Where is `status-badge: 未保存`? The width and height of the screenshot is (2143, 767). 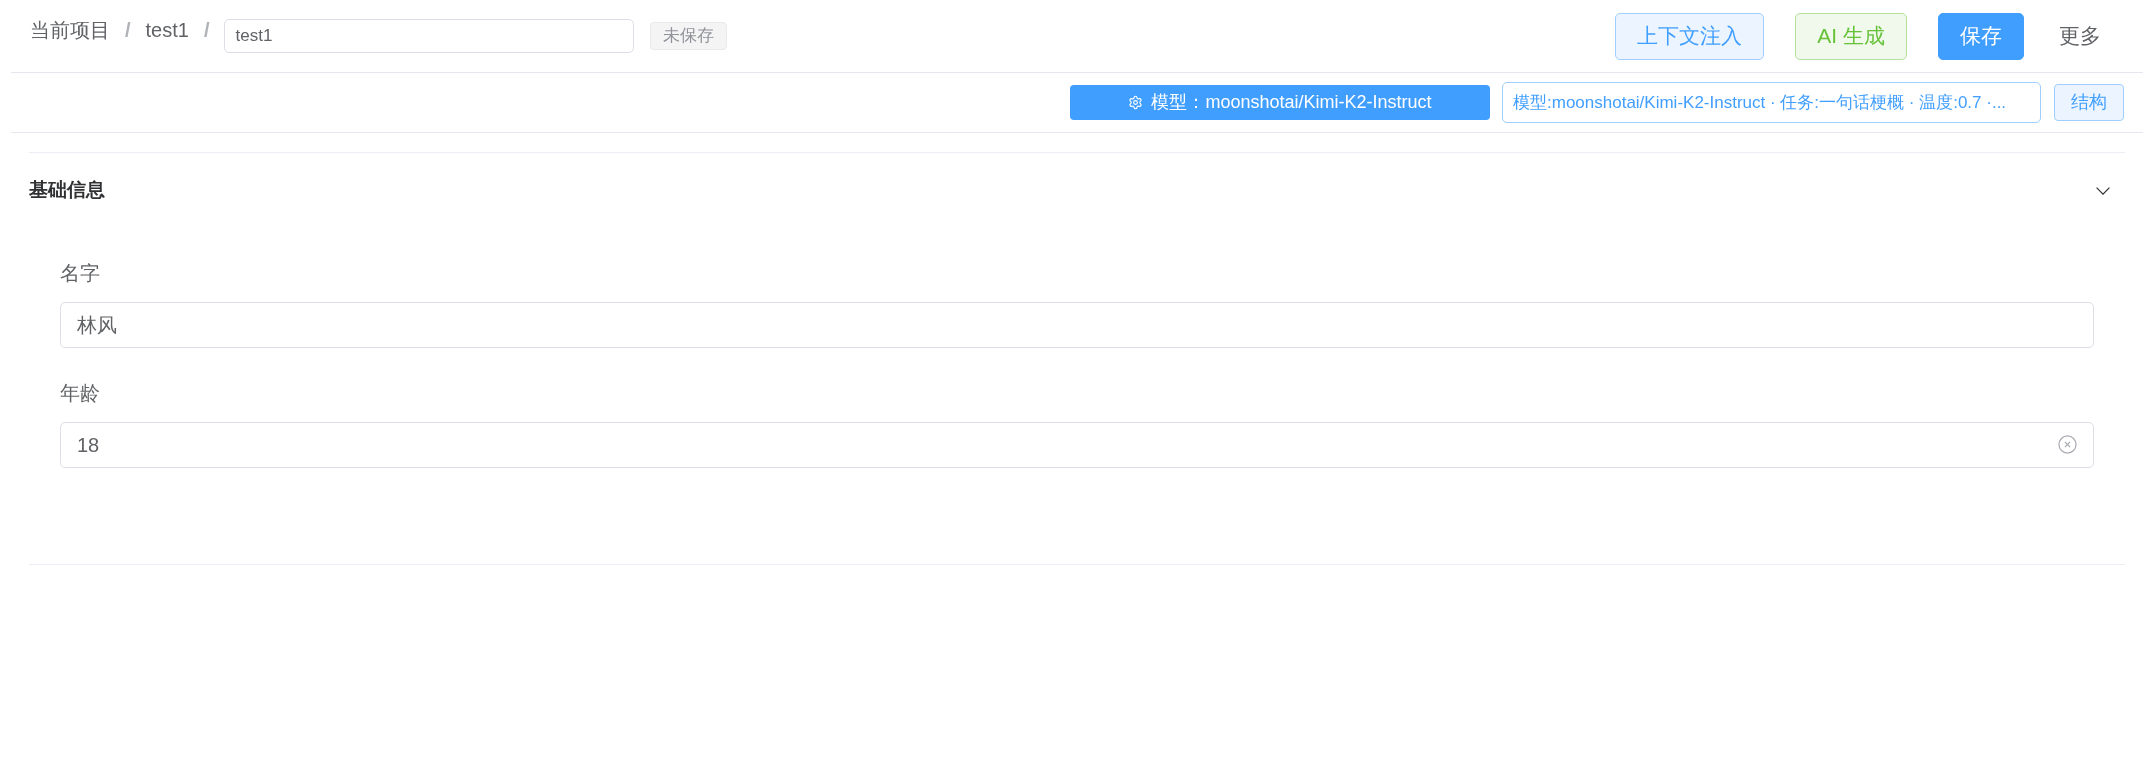 status-badge: 未保存 is located at coordinates (689, 36).